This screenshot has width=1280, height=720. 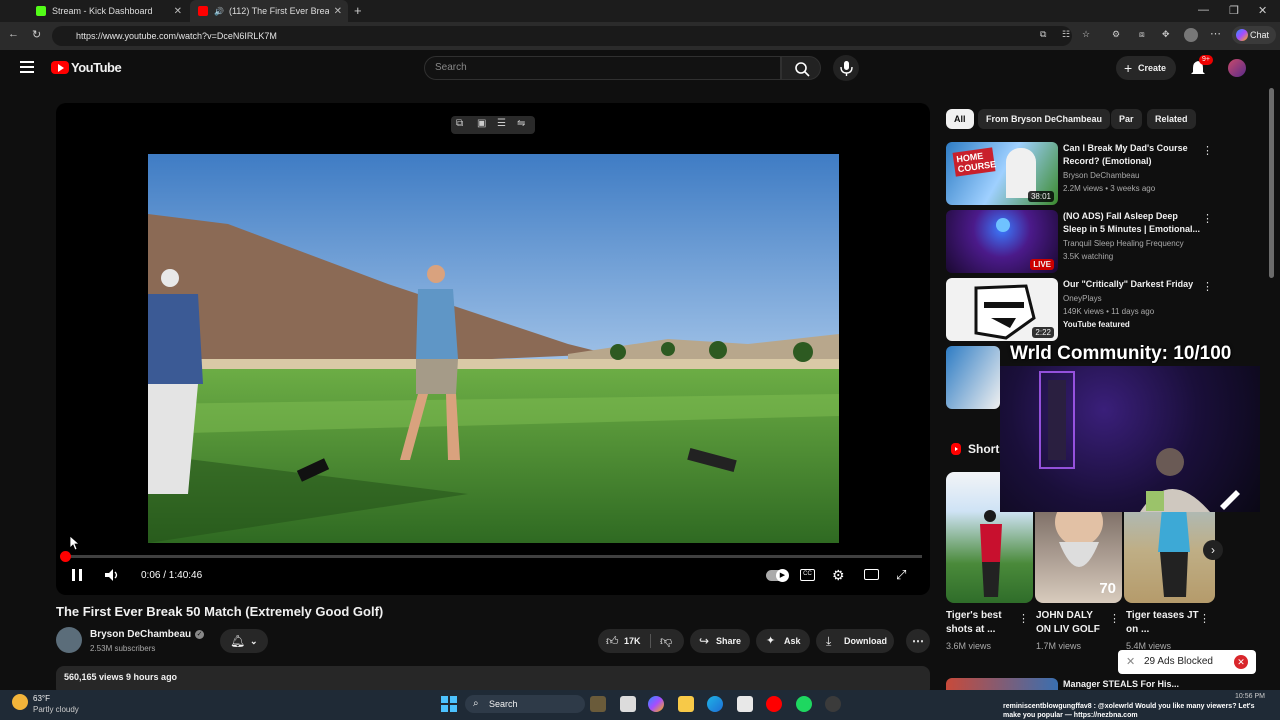 I want to click on like-icon: 👍︎, so click(x=612, y=641).